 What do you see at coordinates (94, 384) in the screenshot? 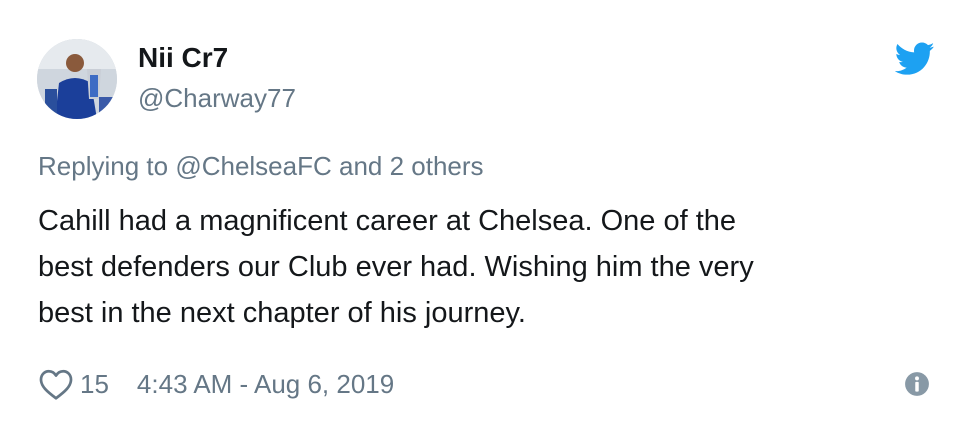
I see `like-count: 15` at bounding box center [94, 384].